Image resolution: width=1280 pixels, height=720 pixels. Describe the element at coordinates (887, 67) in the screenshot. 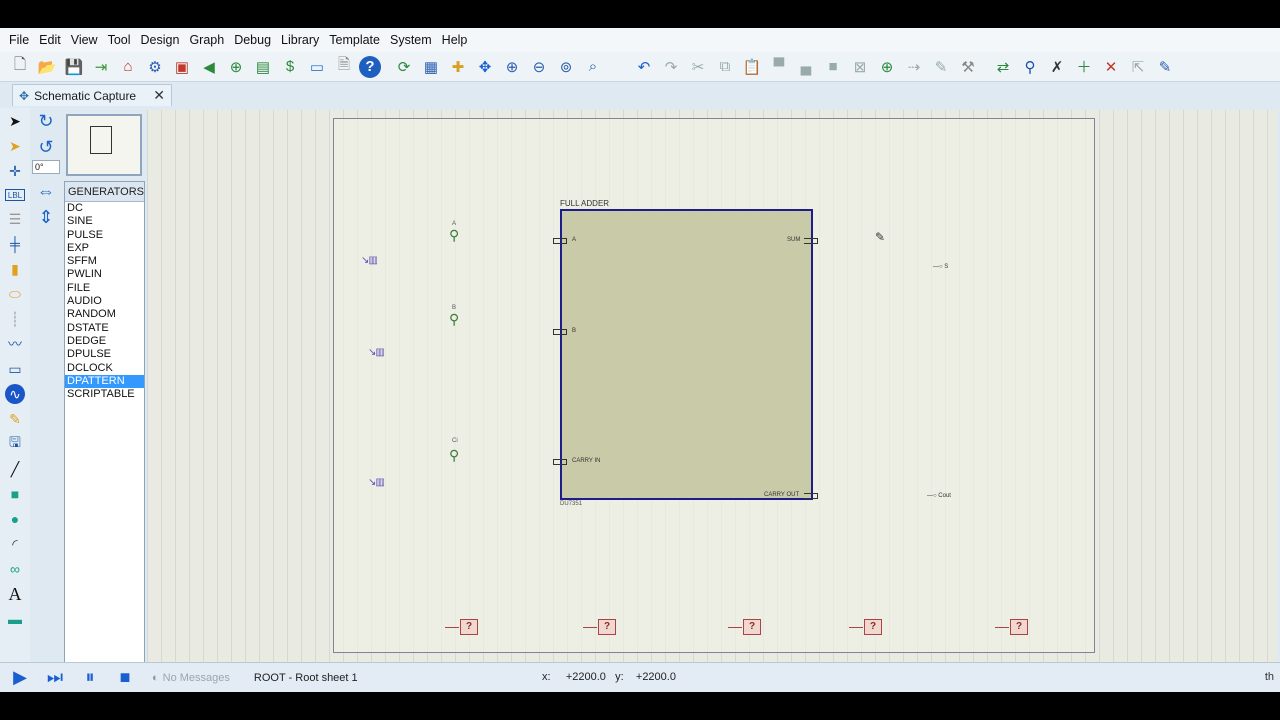

I see `pick-icon: ⊕` at that location.